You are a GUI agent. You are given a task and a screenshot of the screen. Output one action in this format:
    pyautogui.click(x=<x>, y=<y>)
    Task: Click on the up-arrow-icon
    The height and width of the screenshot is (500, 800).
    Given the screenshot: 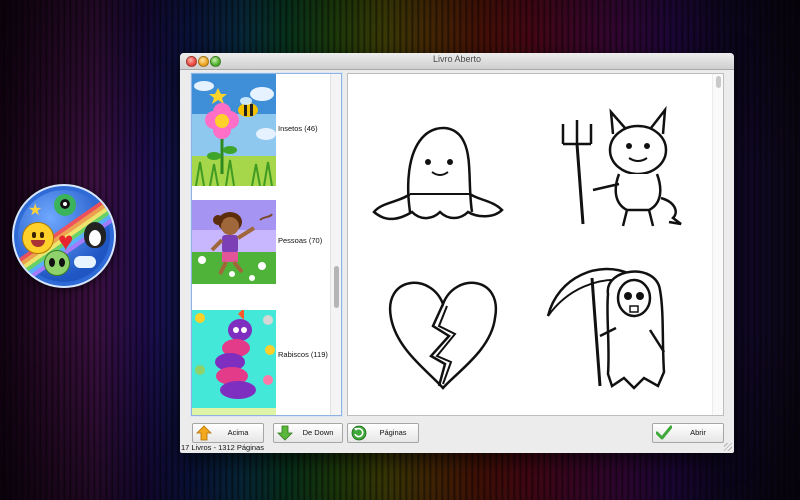 What is the action you would take?
    pyautogui.click(x=204, y=433)
    